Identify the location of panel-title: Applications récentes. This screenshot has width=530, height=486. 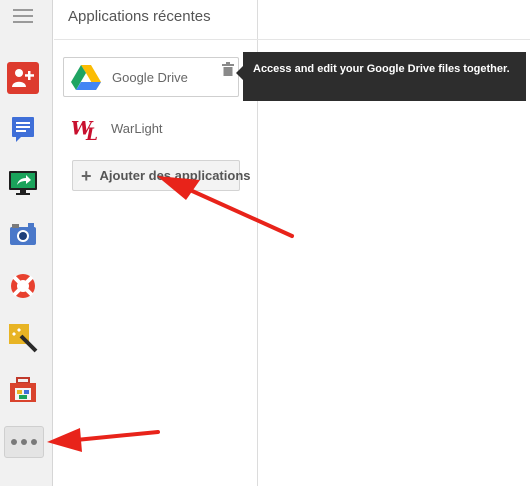
(139, 16).